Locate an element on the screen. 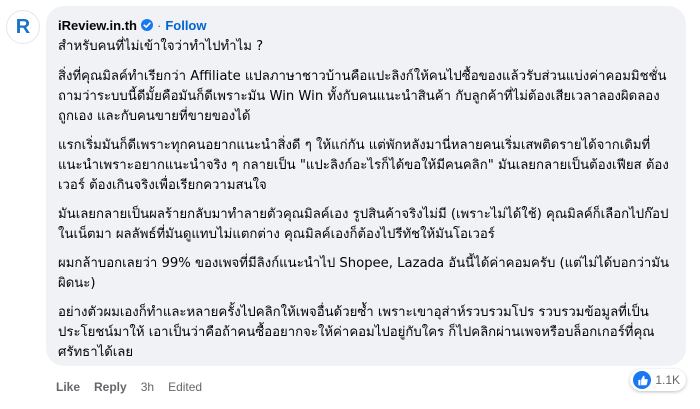 The height and width of the screenshot is (409, 700). like-icon is located at coordinates (642, 380).